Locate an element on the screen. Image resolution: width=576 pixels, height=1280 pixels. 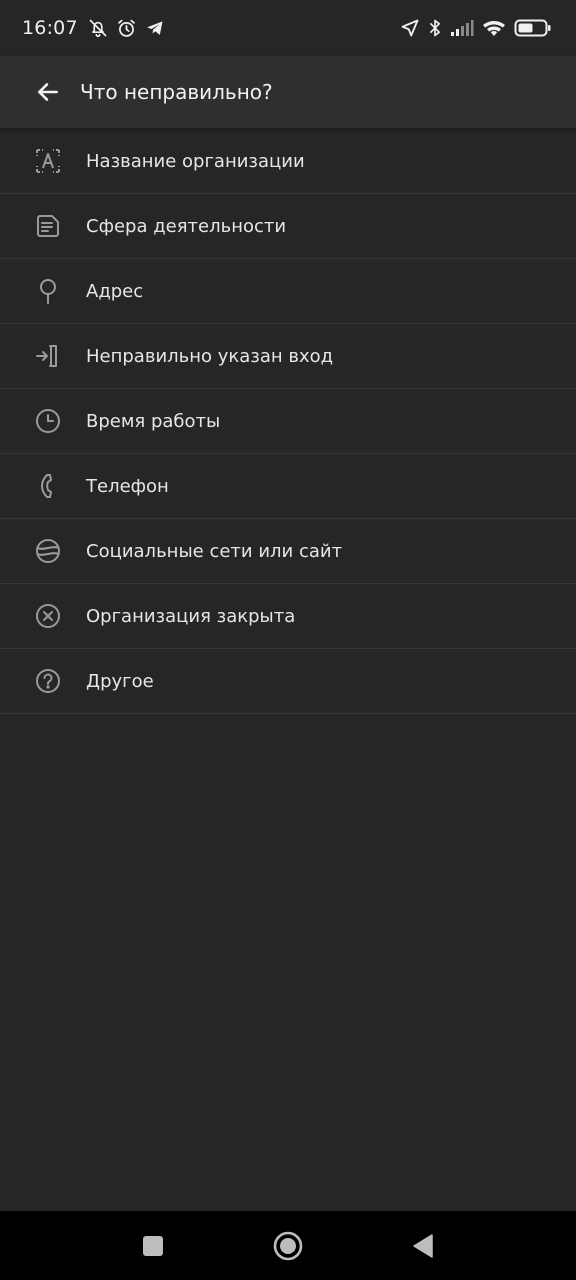
navigation-bar is located at coordinates (288, 1245).